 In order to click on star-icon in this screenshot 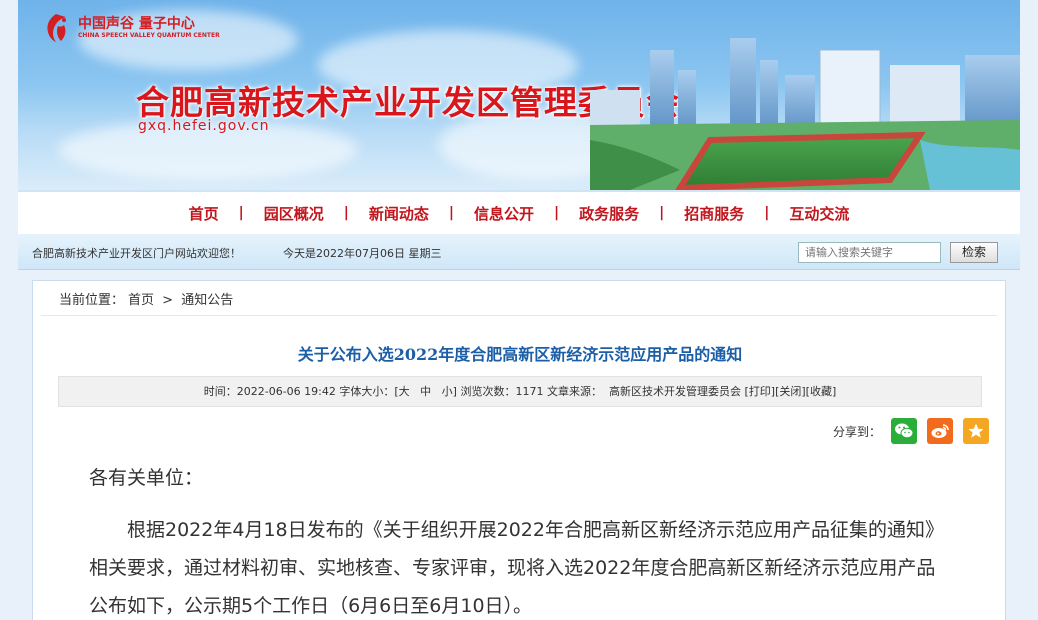, I will do `click(976, 430)`.